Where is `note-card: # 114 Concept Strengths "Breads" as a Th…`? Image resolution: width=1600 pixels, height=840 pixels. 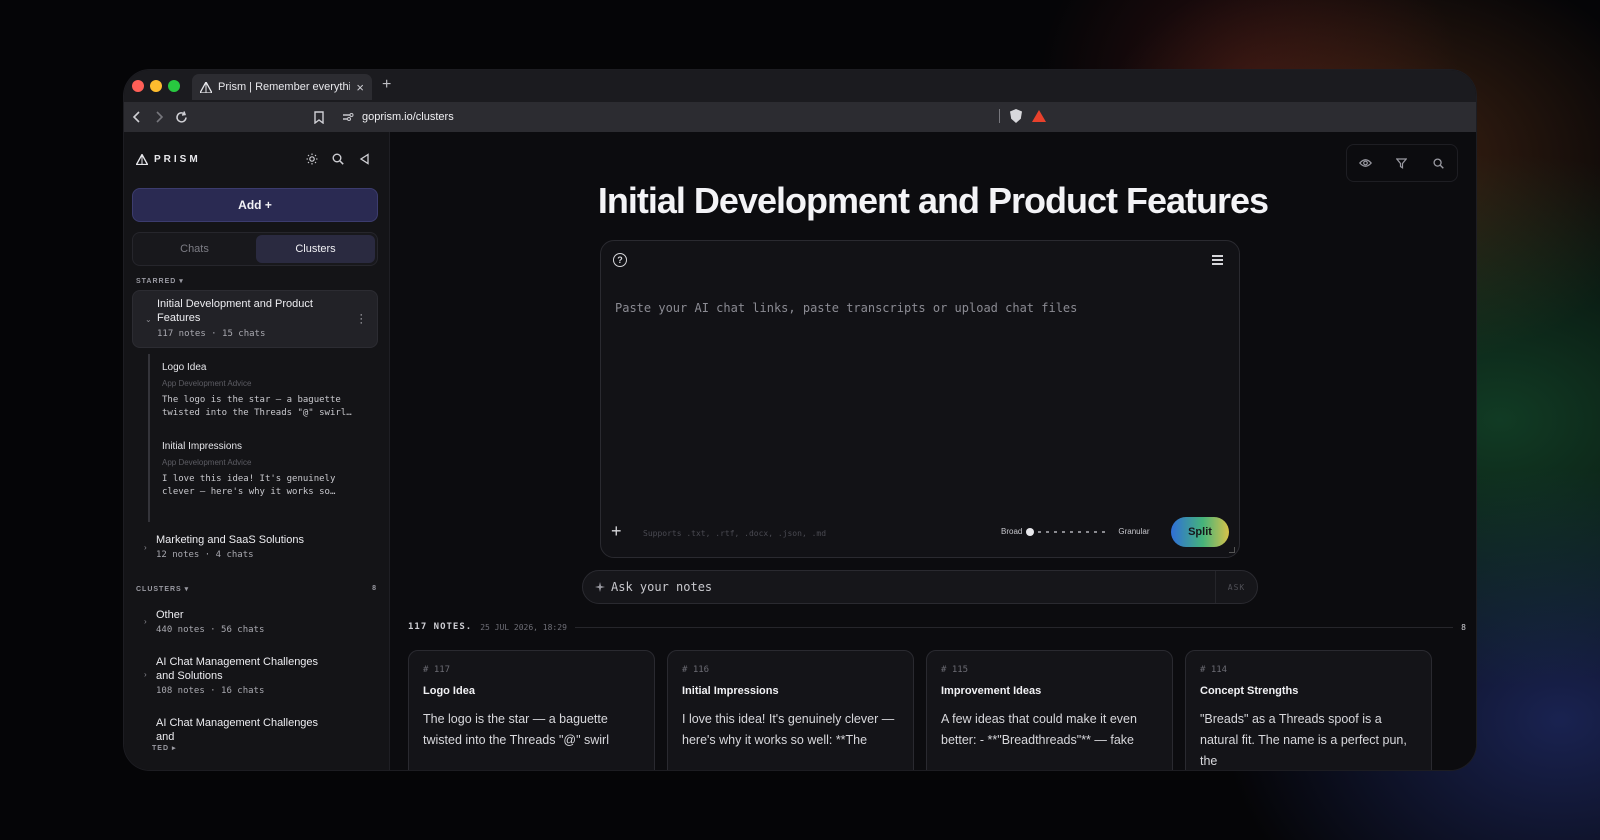
note-card: # 114 Concept Strengths "Breads" as a Th… is located at coordinates (1308, 710).